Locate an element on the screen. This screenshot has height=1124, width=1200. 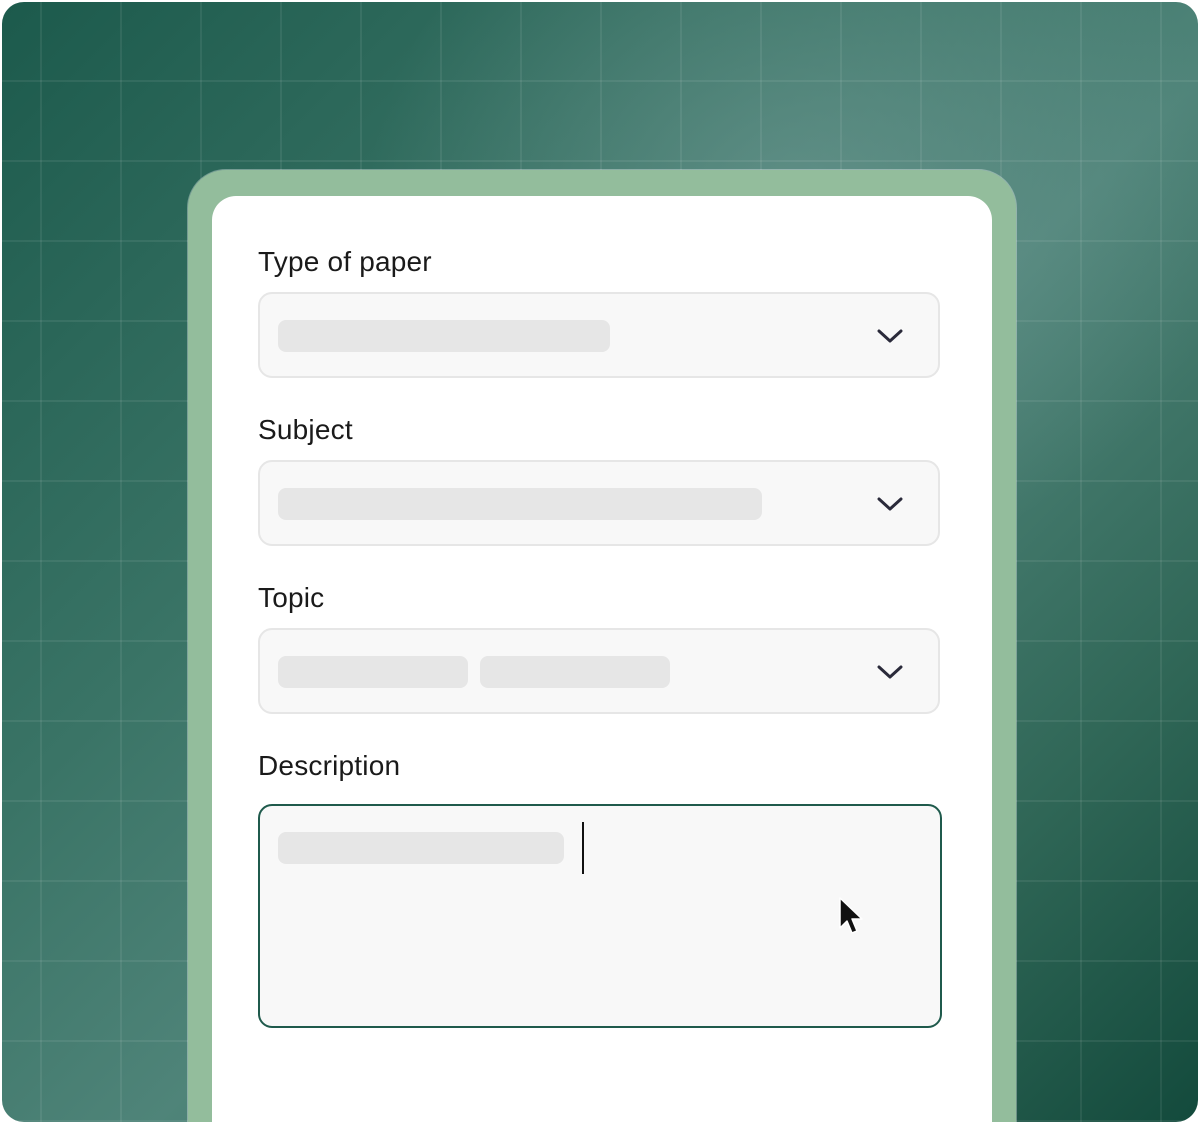
topic-dropdown is located at coordinates (599, 671).